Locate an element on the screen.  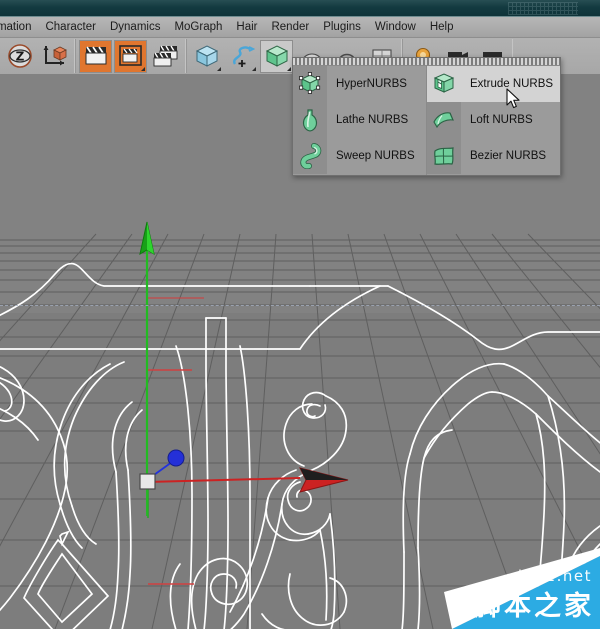
bezier-patch-icon is located at coordinates (444, 156).